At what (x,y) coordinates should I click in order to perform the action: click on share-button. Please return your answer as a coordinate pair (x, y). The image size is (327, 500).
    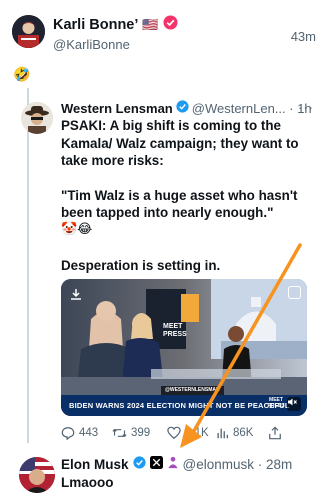
    Looking at the image, I should click on (275, 433).